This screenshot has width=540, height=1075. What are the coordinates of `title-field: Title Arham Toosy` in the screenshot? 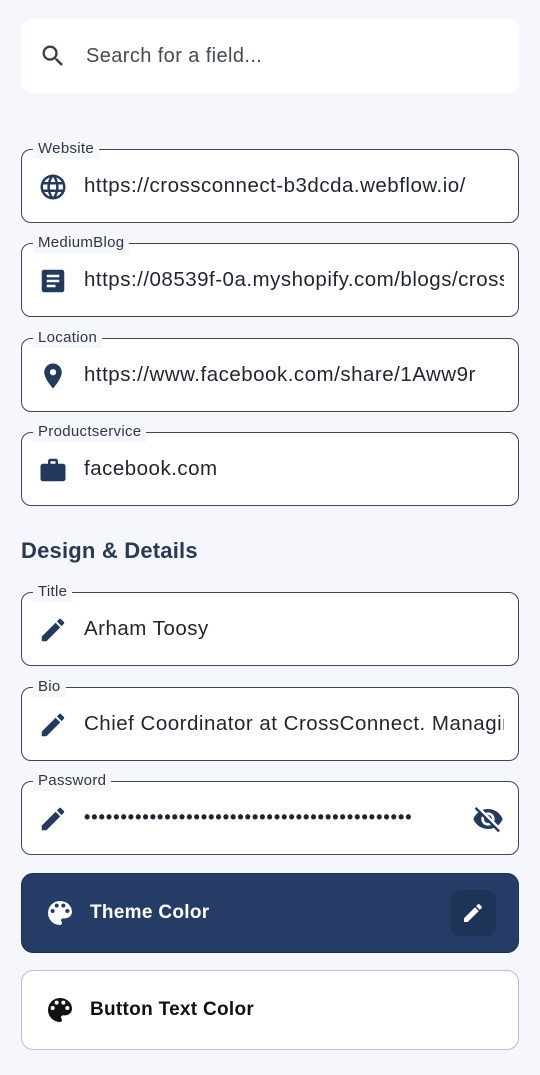 It's located at (270, 624).